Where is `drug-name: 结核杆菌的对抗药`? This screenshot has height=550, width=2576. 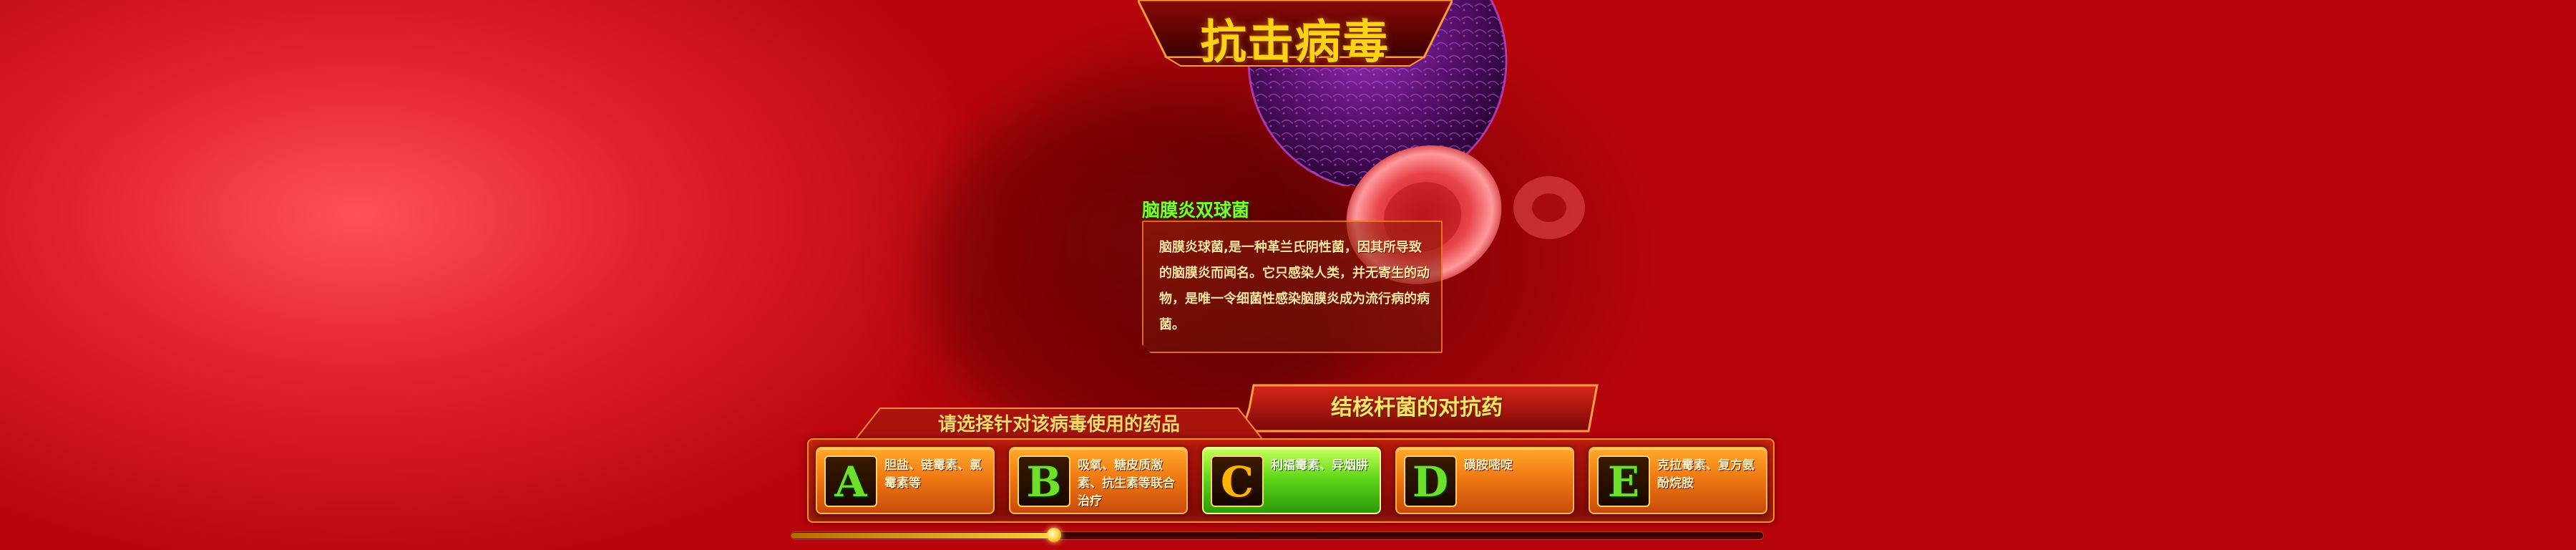 drug-name: 结核杆菌的对抗药 is located at coordinates (1417, 408).